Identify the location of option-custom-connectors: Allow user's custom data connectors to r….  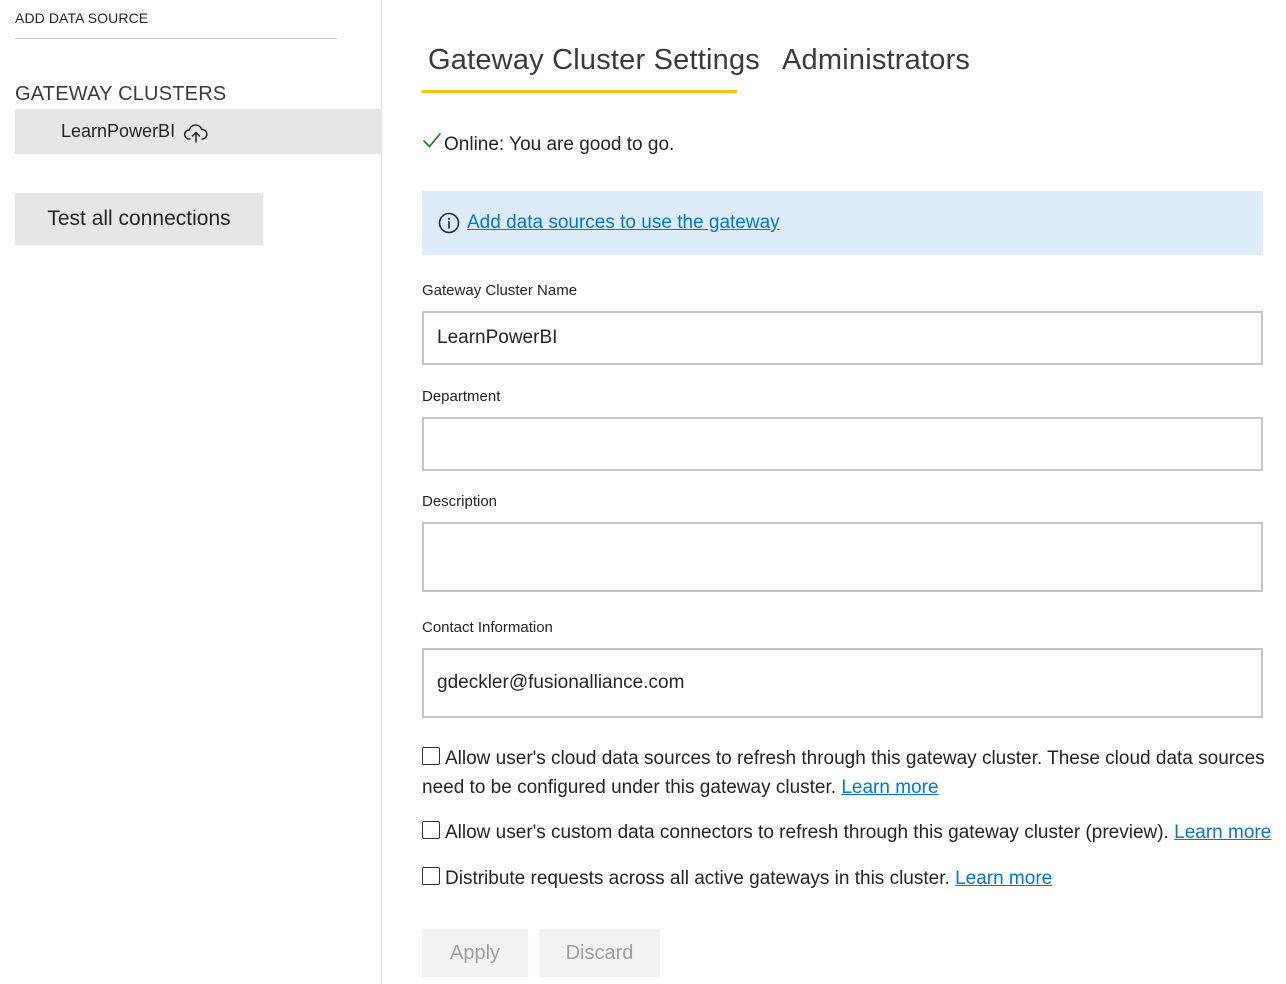
(846, 832).